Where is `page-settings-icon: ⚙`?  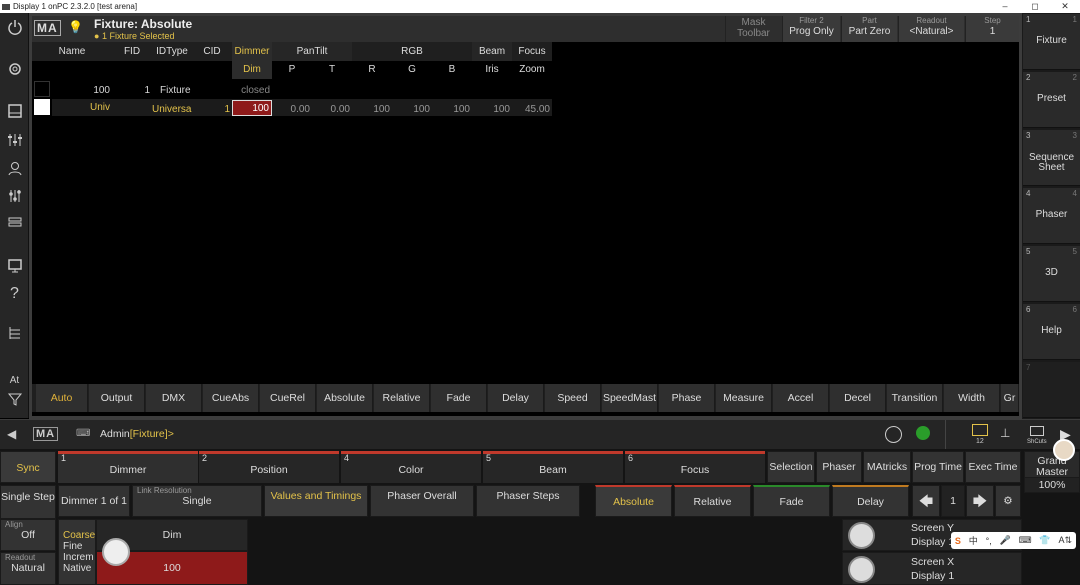
page-settings-icon: ⚙ is located at coordinates (1008, 501).